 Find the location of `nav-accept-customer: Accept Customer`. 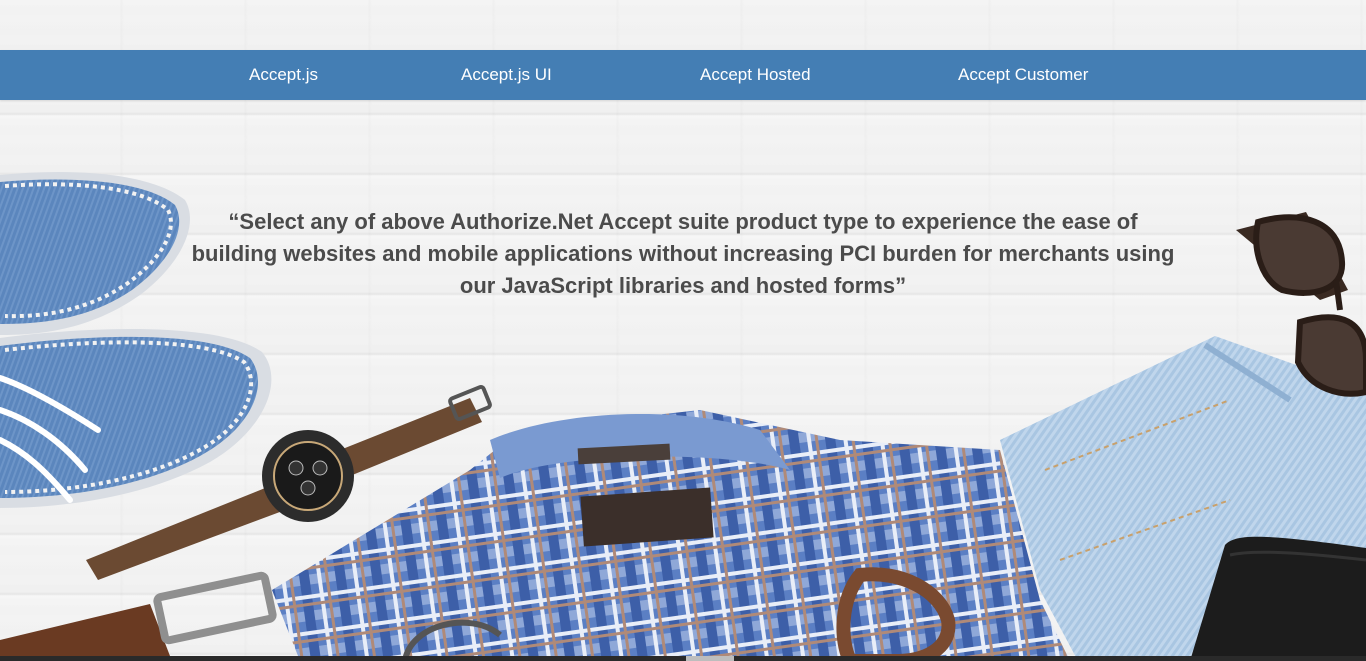

nav-accept-customer: Accept Customer is located at coordinates (1023, 75).